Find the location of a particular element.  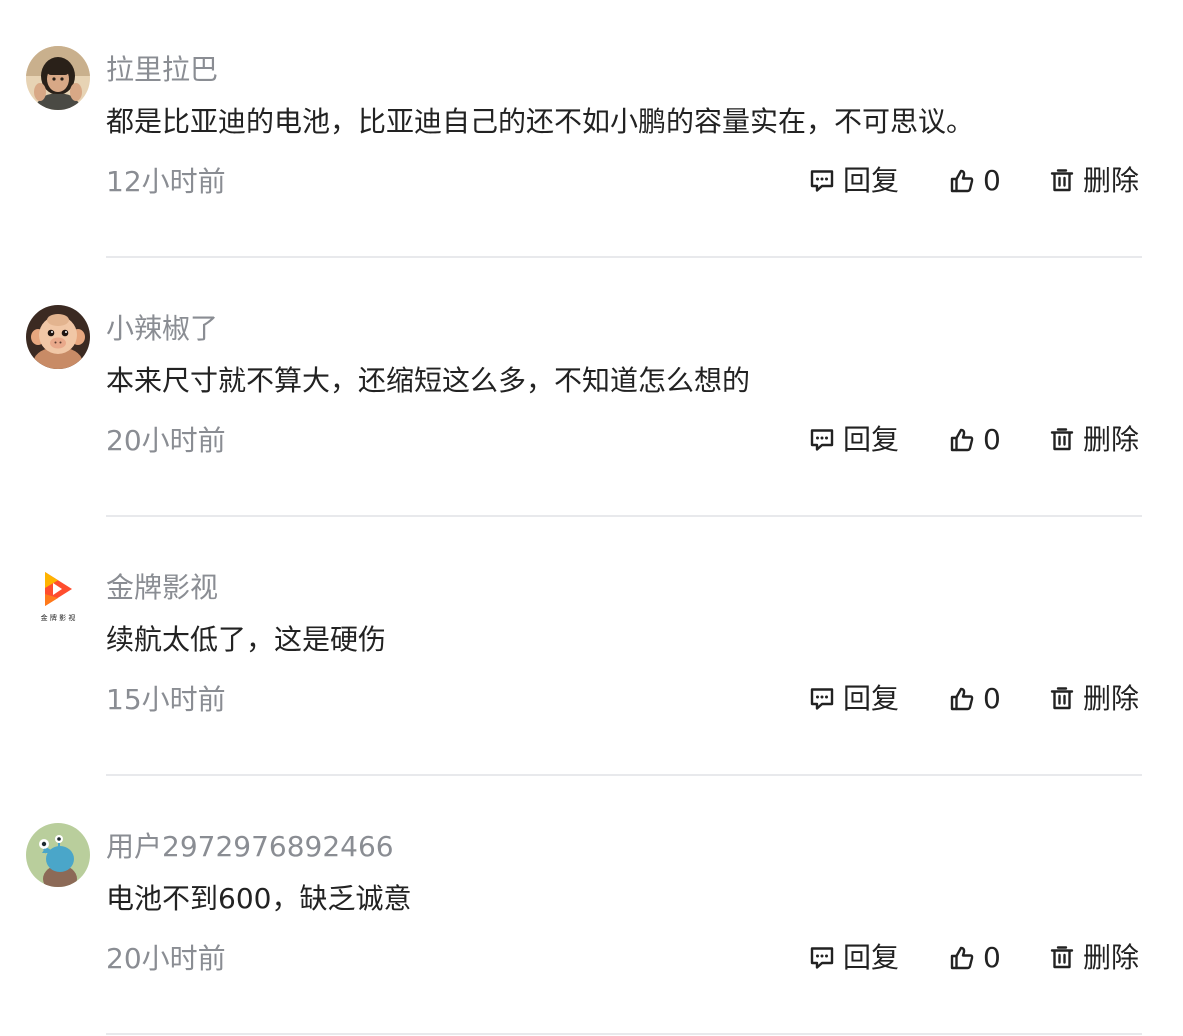

comment-text: 都是比亚迪的电池，比亚迪自己的还不如小鹏的容量实在，不可思议。 is located at coordinates (540, 121).